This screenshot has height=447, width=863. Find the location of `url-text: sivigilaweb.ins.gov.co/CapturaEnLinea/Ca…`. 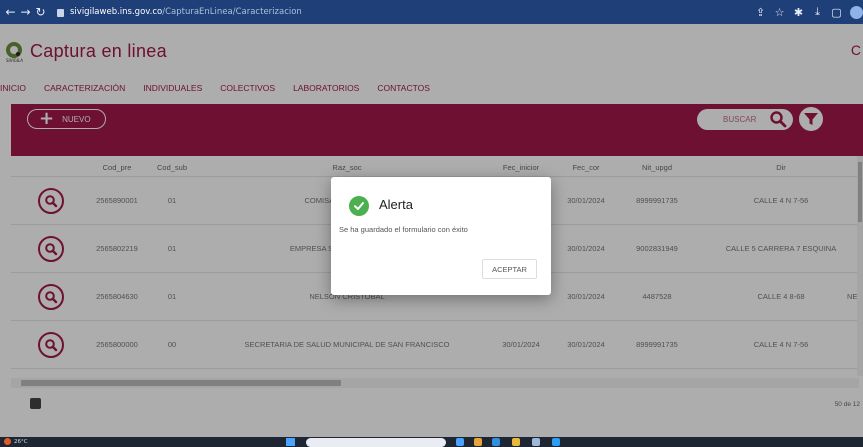

url-text: sivigilaweb.ins.gov.co/CapturaEnLinea/Ca… is located at coordinates (186, 12).